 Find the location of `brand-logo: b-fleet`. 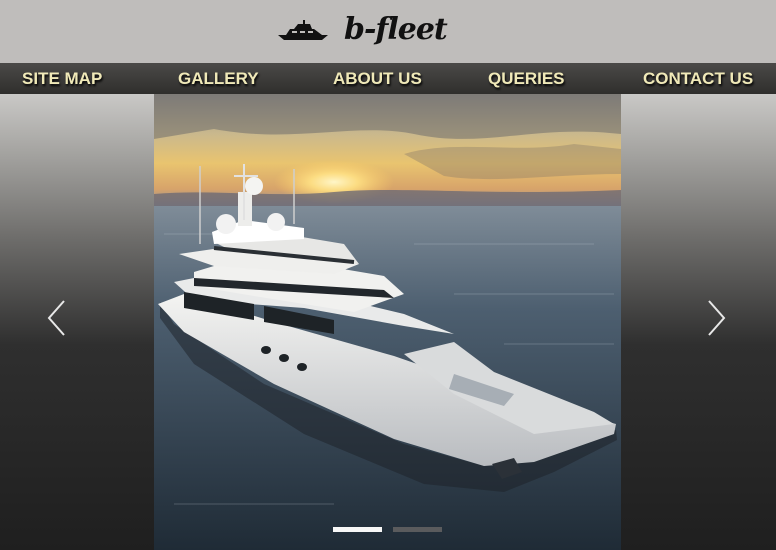

brand-logo: b-fleet is located at coordinates (362, 29).